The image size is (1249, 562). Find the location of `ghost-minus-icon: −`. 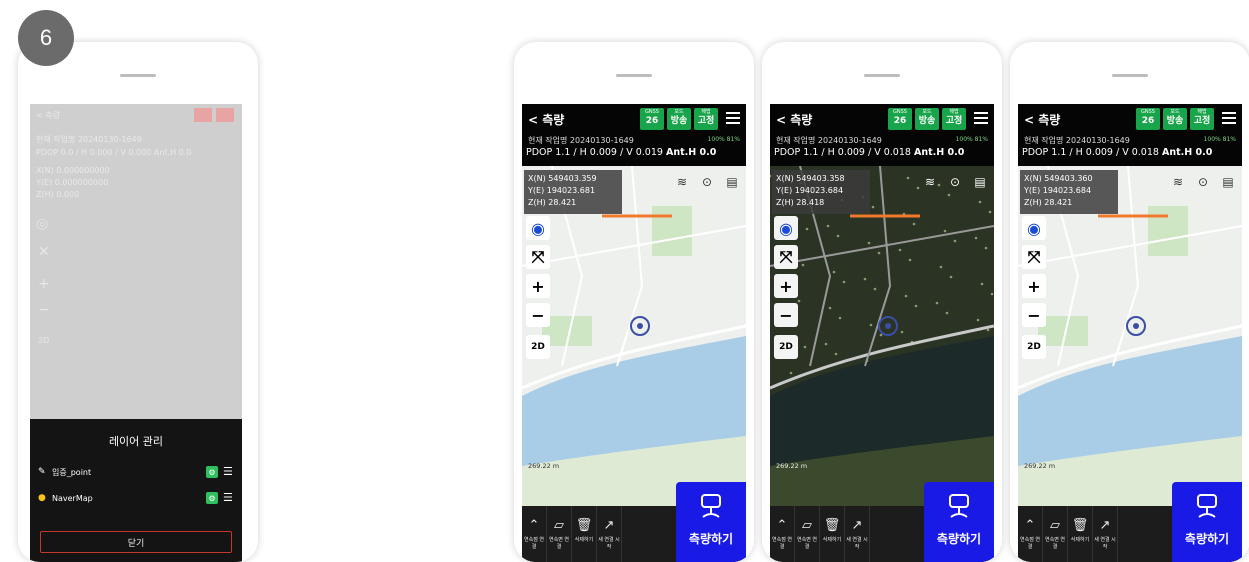

ghost-minus-icon: − is located at coordinates (44, 310).